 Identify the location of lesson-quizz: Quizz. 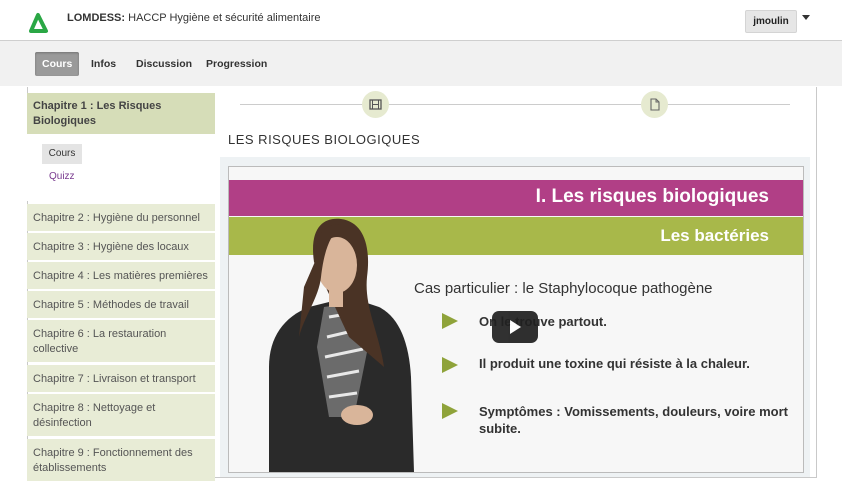
(62, 176).